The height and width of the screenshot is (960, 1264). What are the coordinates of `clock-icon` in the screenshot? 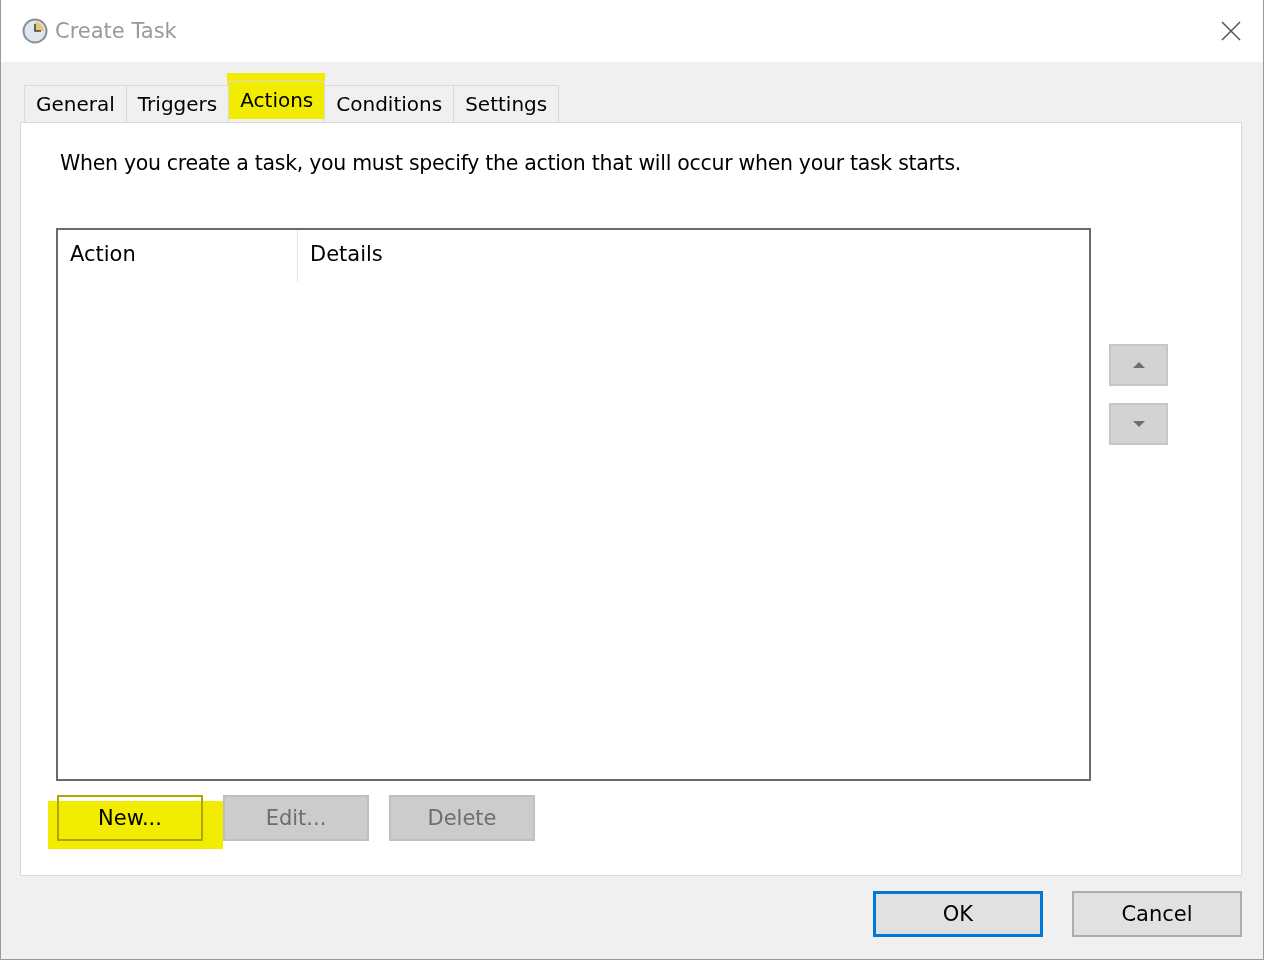 It's located at (35, 31).